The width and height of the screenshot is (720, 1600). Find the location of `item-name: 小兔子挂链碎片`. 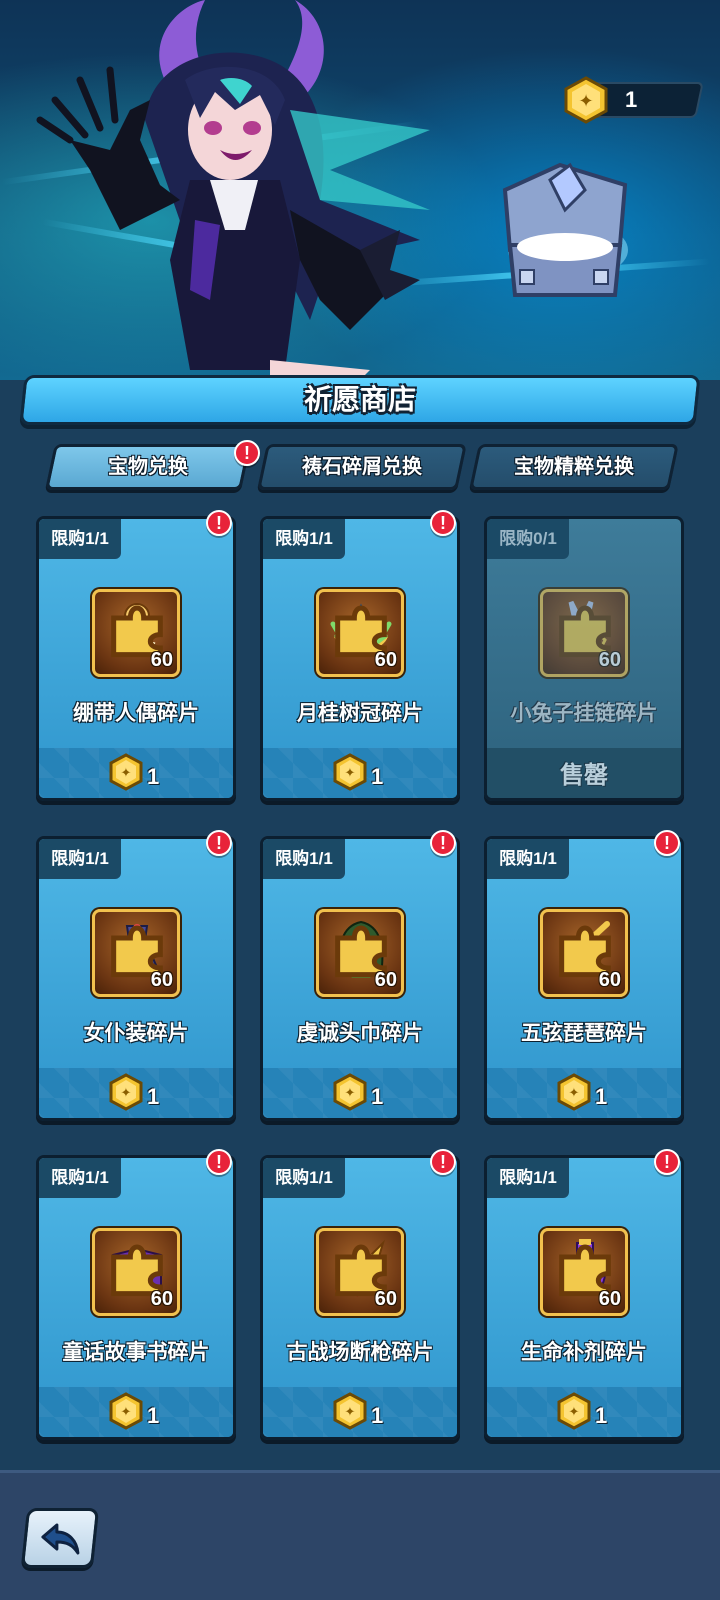

item-name: 小兔子挂链碎片 is located at coordinates (584, 713).